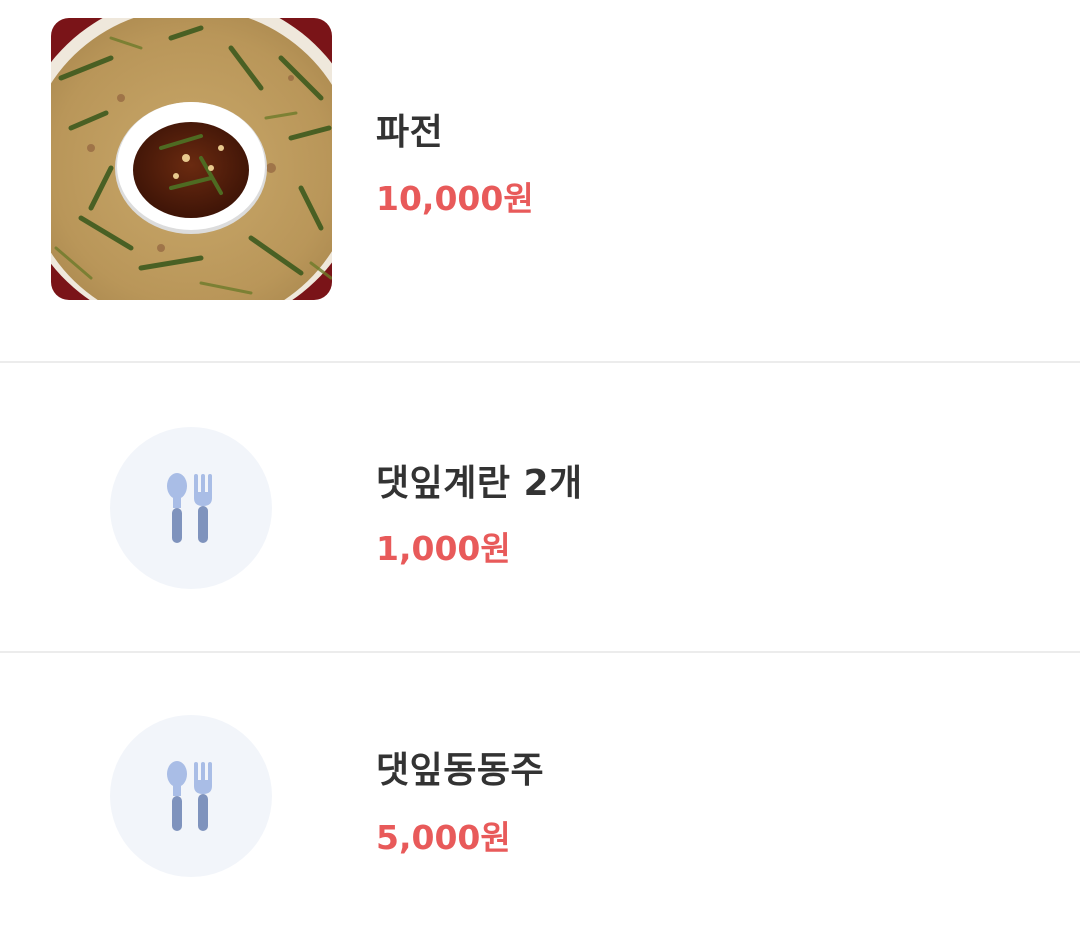  I want to click on menu-item-name: 댓잎동동주, so click(460, 770).